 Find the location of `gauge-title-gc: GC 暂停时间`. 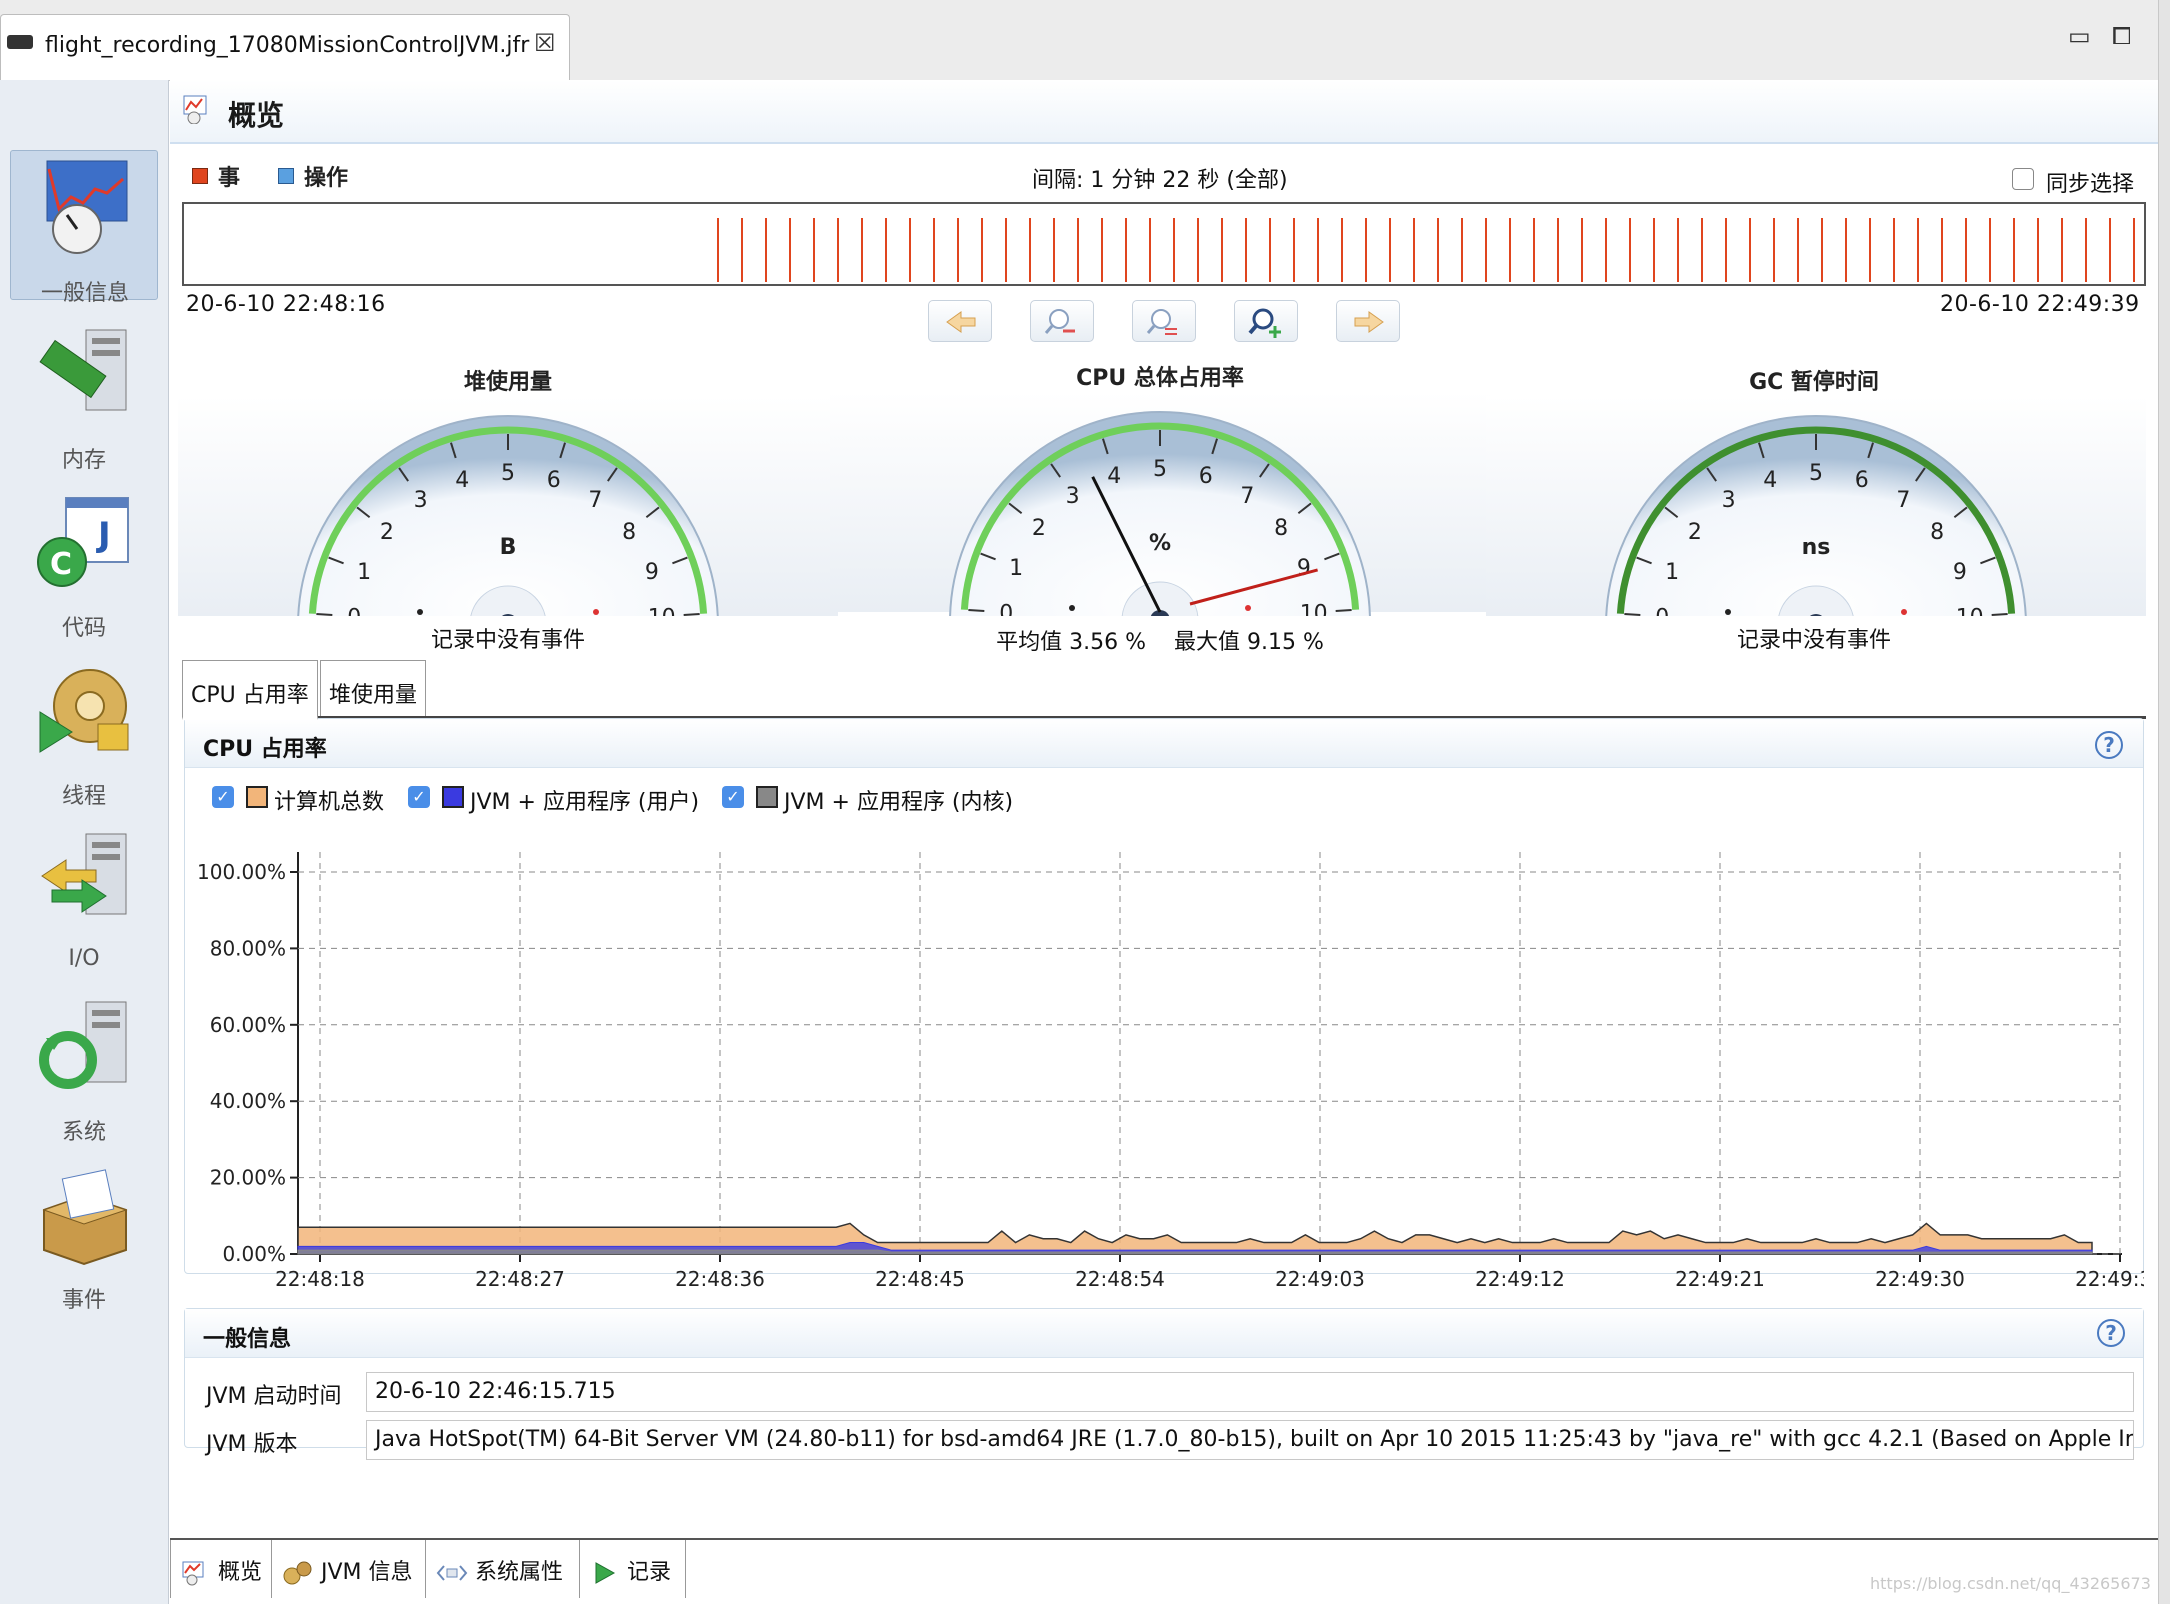

gauge-title-gc: GC 暂停时间 is located at coordinates (1814, 382).